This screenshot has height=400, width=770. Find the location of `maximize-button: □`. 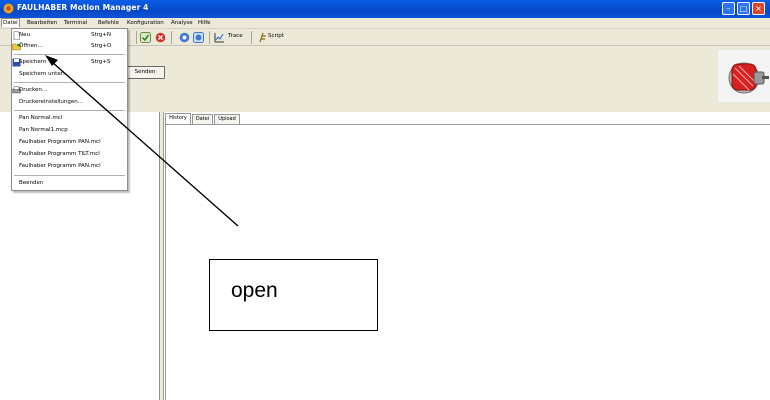

maximize-button: □ is located at coordinates (743, 8).